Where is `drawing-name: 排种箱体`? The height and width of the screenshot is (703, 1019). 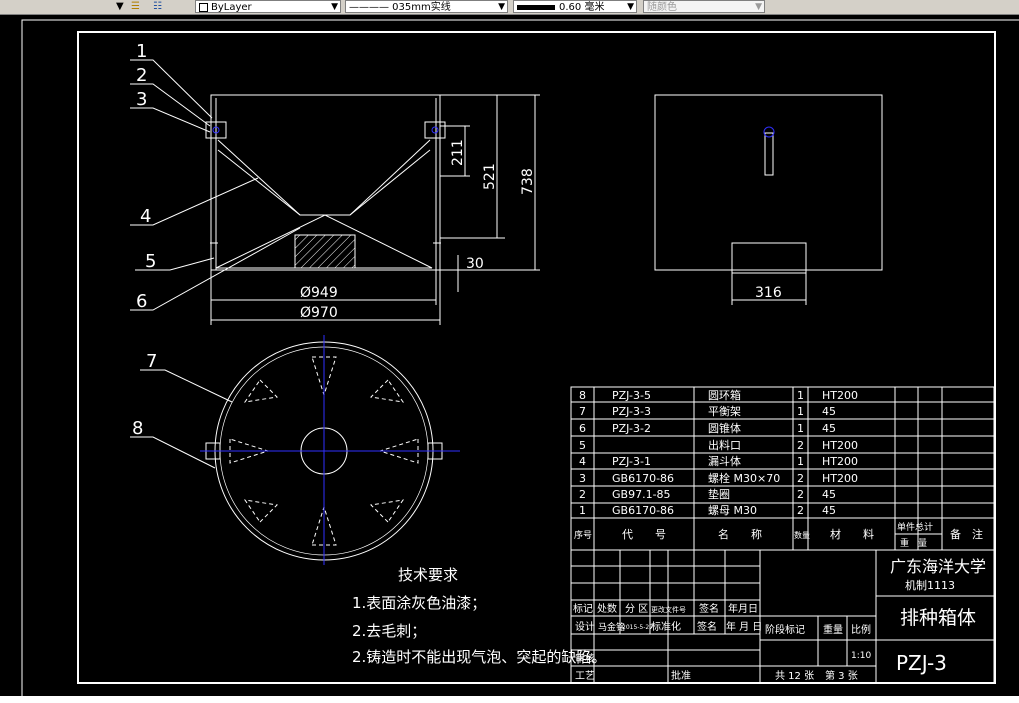 drawing-name: 排种箱体 is located at coordinates (938, 618).